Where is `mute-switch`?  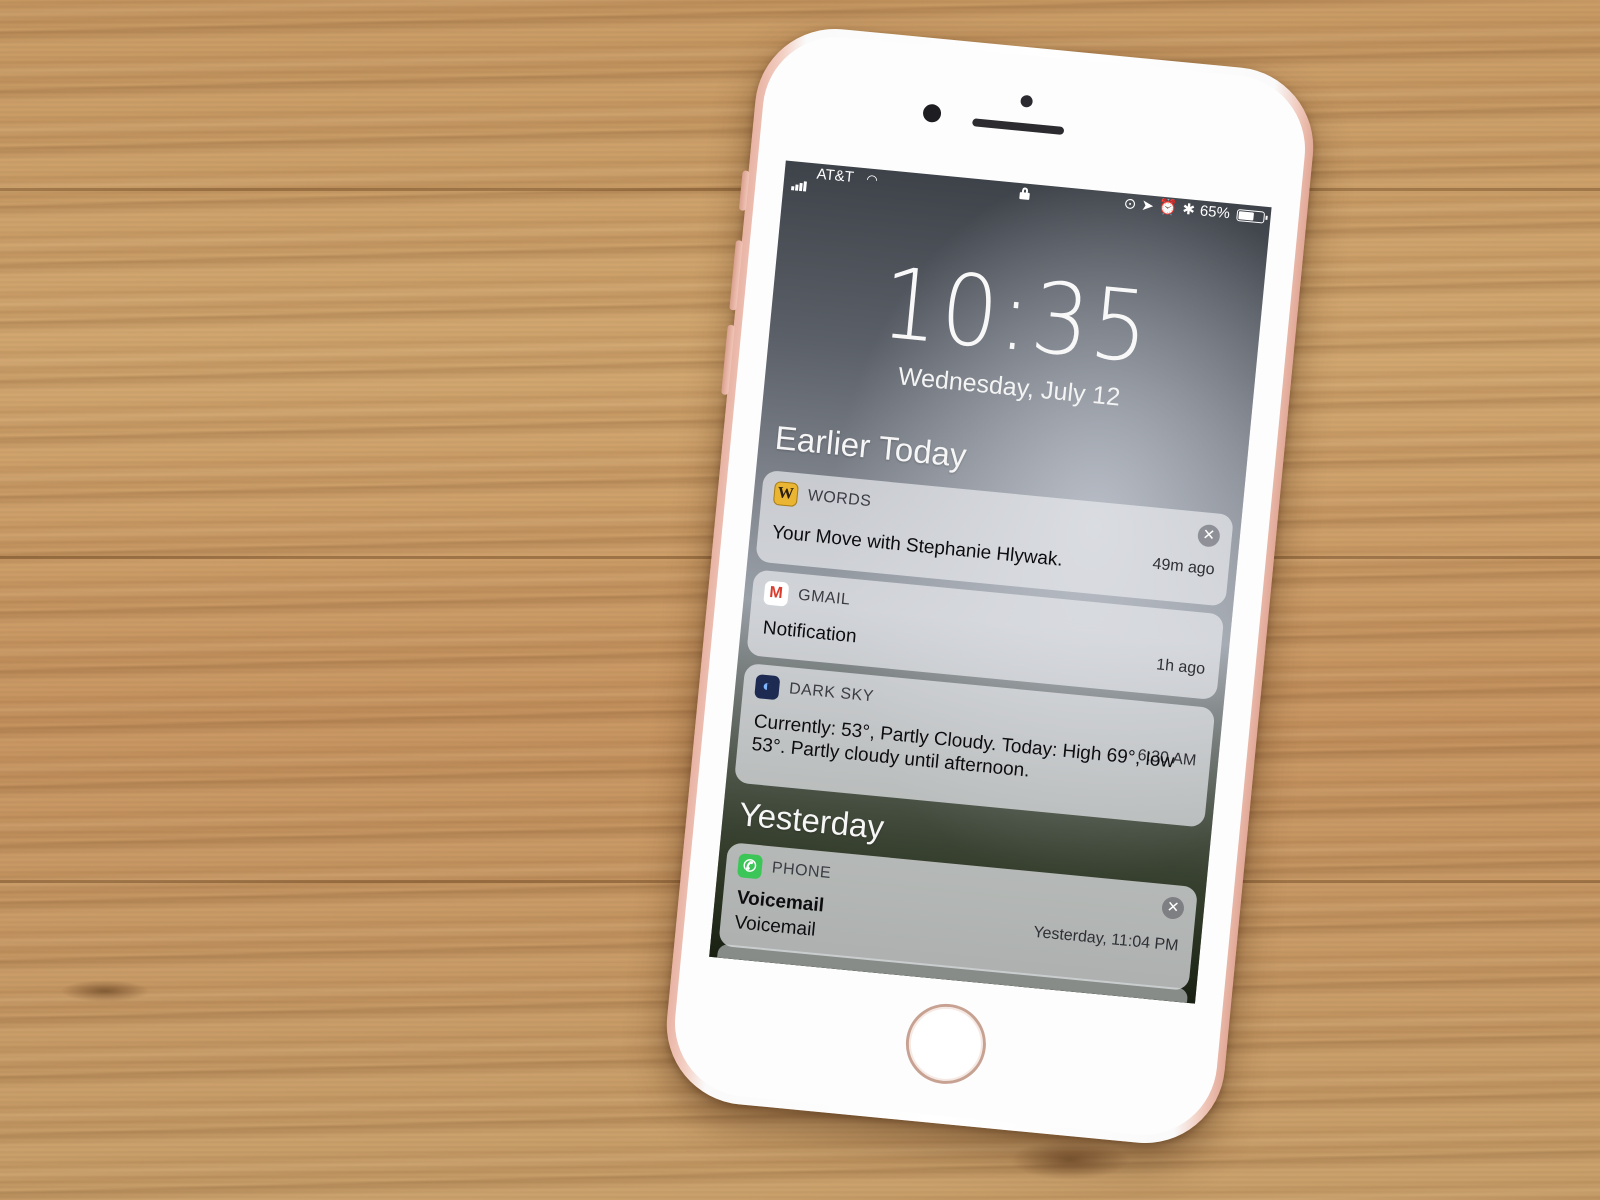 mute-switch is located at coordinates (744, 190).